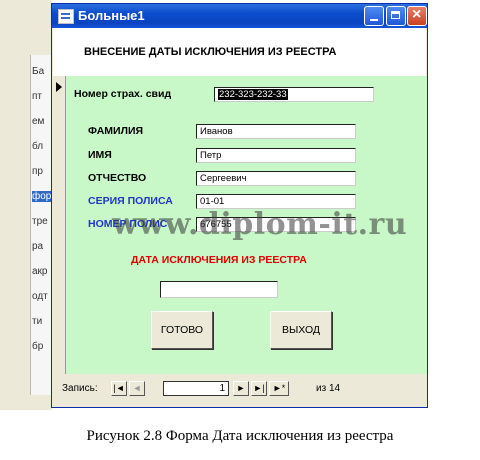 The width and height of the screenshot is (480, 460). Describe the element at coordinates (130, 201) in the screenshot. I see `policy-series-label: СЕРИЯ ПОЛИСА` at that location.